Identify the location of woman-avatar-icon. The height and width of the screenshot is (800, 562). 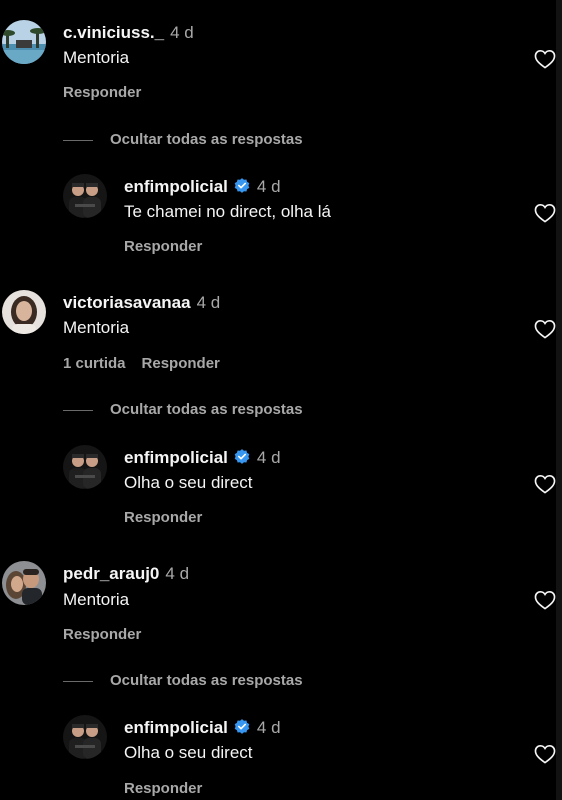
(24, 312).